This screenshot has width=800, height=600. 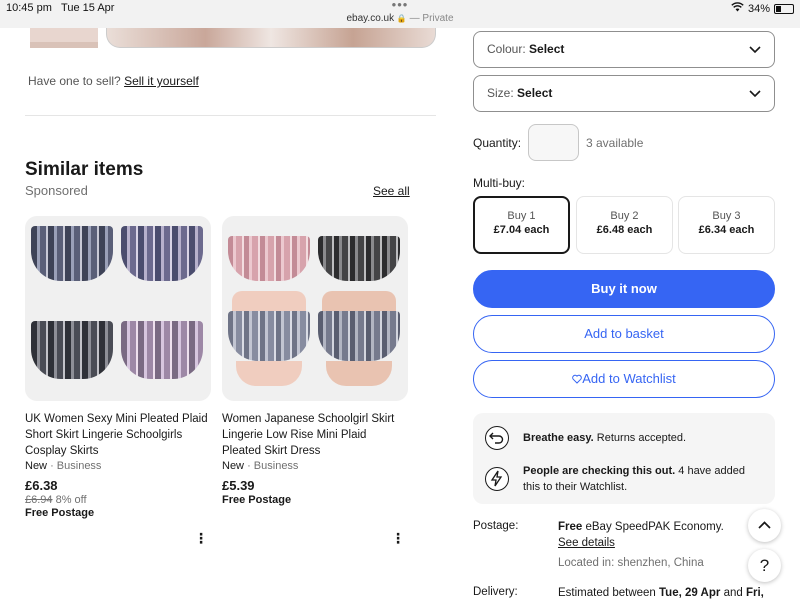 What do you see at coordinates (624, 334) in the screenshot?
I see `add-to-basket-button: Add to basket` at bounding box center [624, 334].